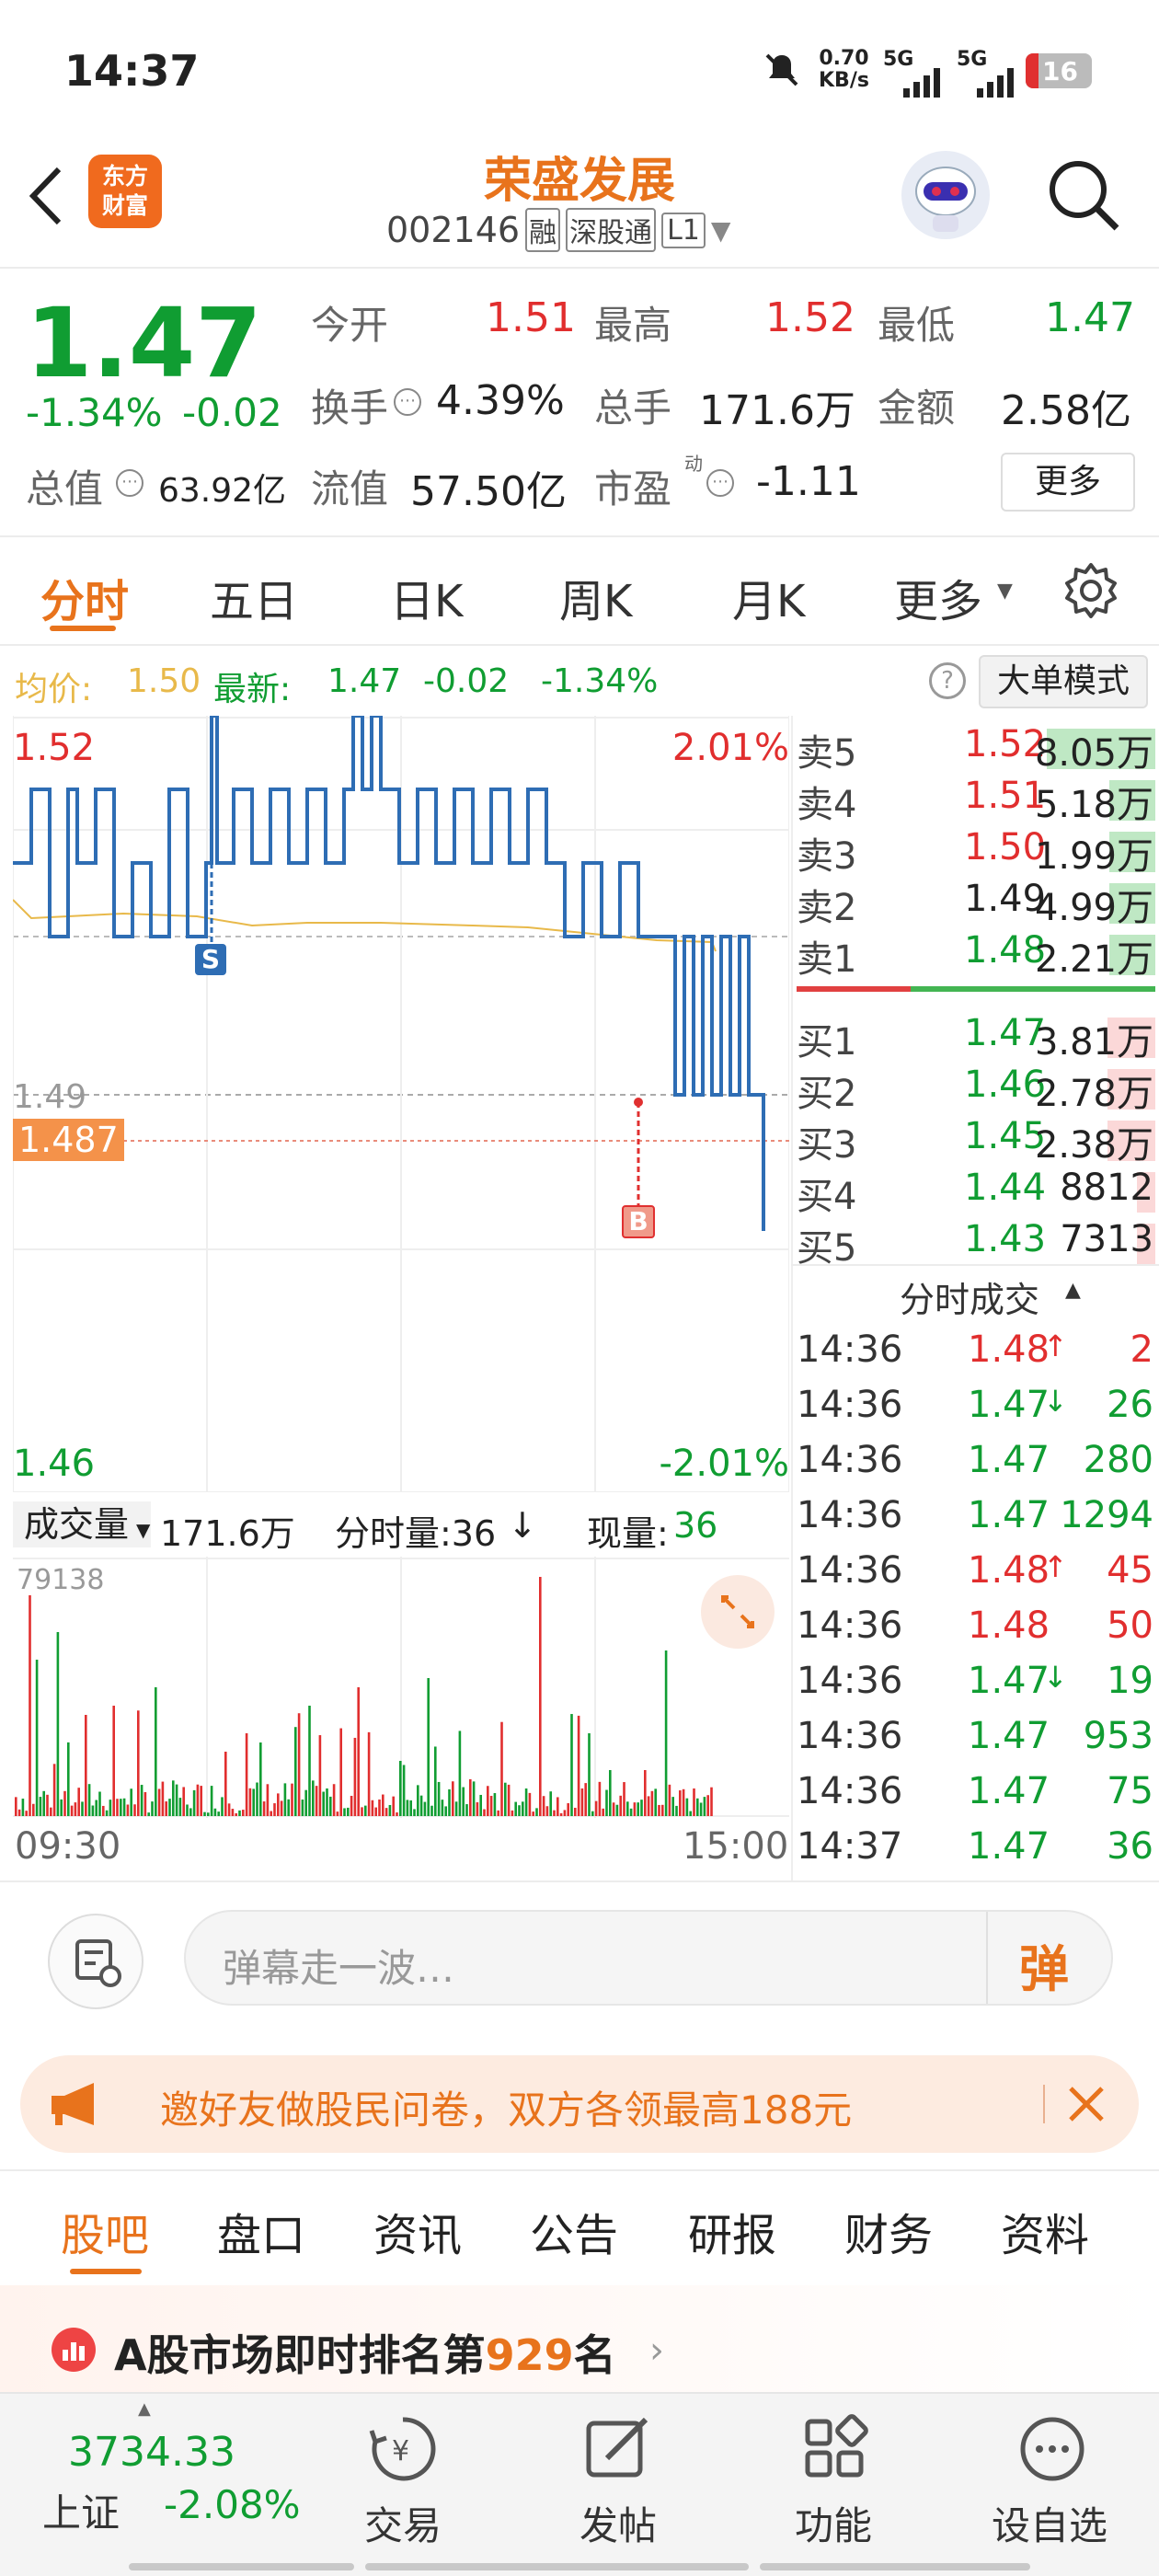 This screenshot has width=1159, height=2576. Describe the element at coordinates (1045, 2231) in the screenshot. I see `tab-profile: 资料` at that location.